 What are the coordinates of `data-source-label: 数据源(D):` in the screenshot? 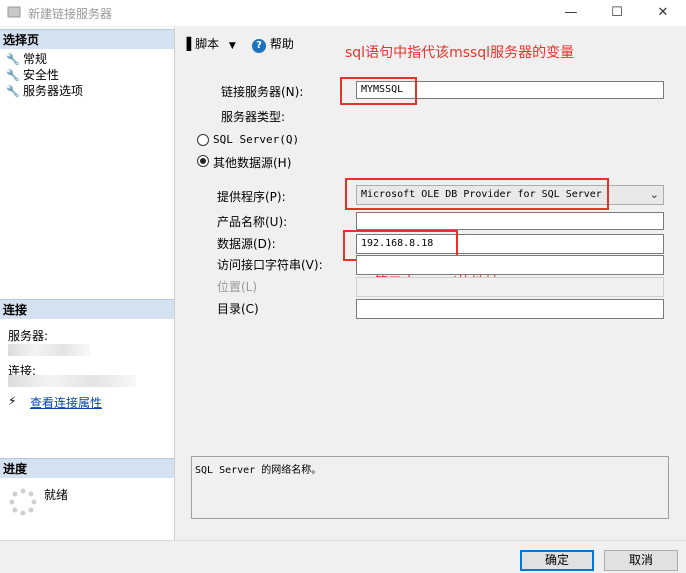 It's located at (246, 244).